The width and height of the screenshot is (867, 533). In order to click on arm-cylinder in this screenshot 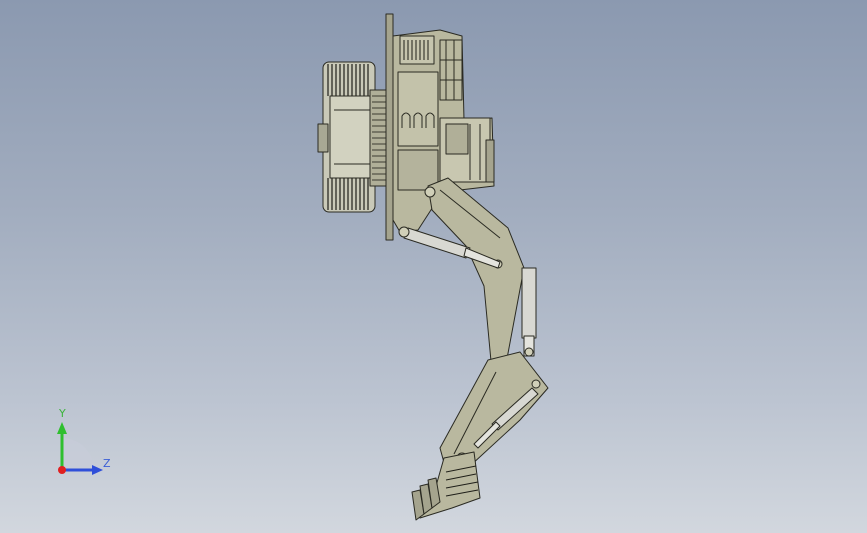, I will do `click(529, 312)`.